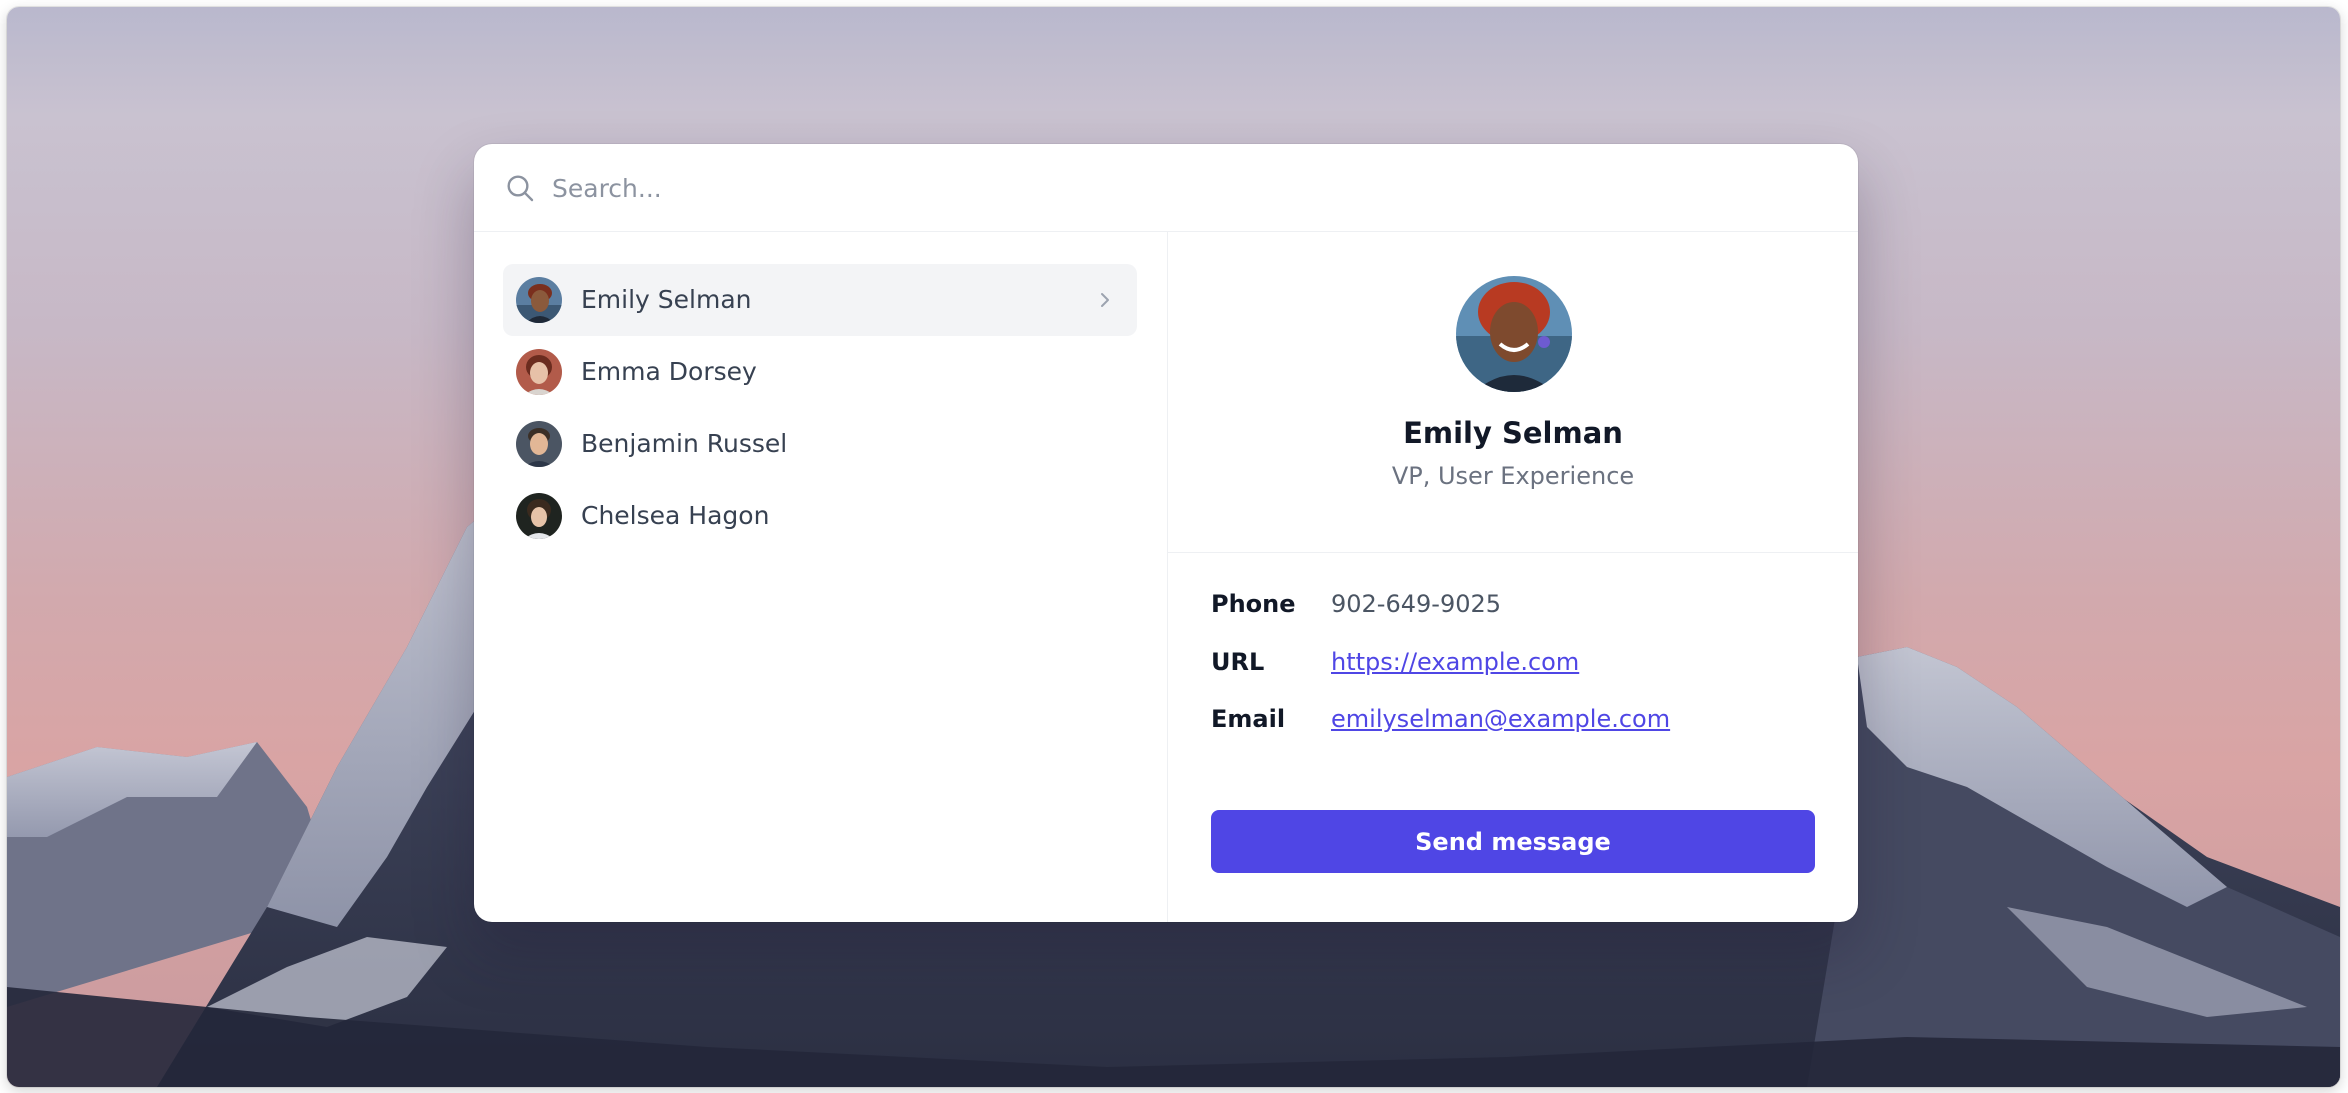  Describe the element at coordinates (666, 299) in the screenshot. I see `list-item-name: Emily Selman` at that location.